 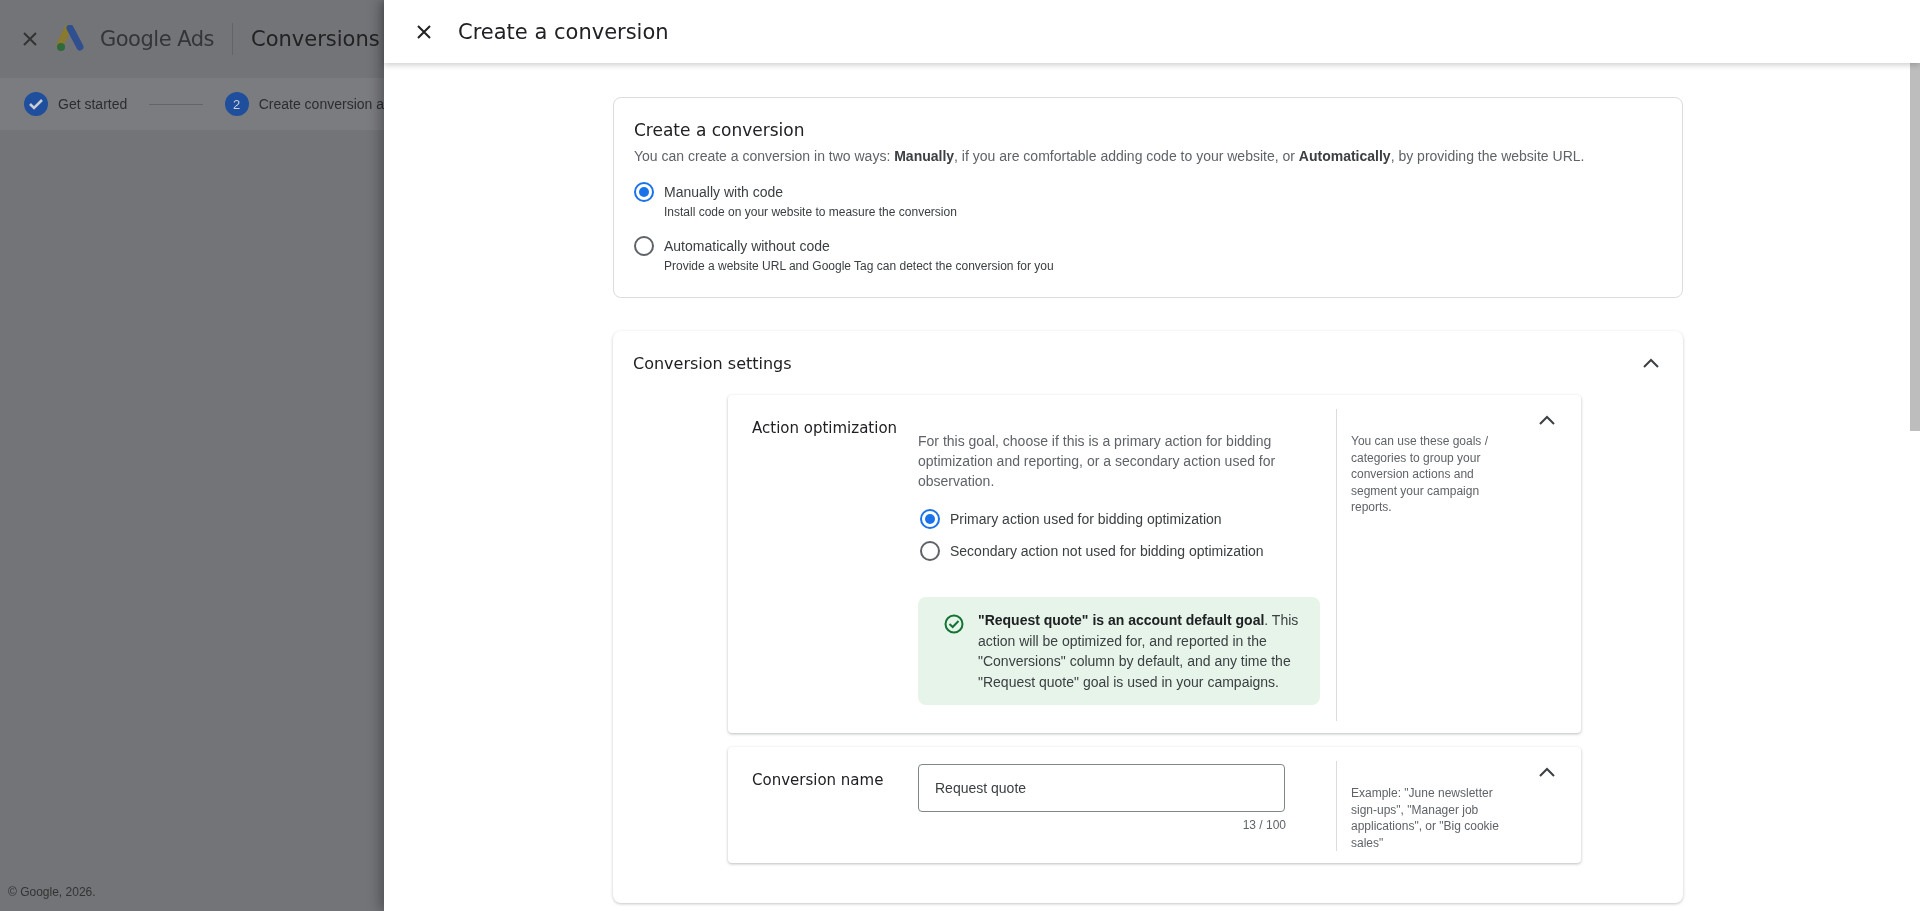 I want to click on settings-title: Conversion settings, so click(x=712, y=363).